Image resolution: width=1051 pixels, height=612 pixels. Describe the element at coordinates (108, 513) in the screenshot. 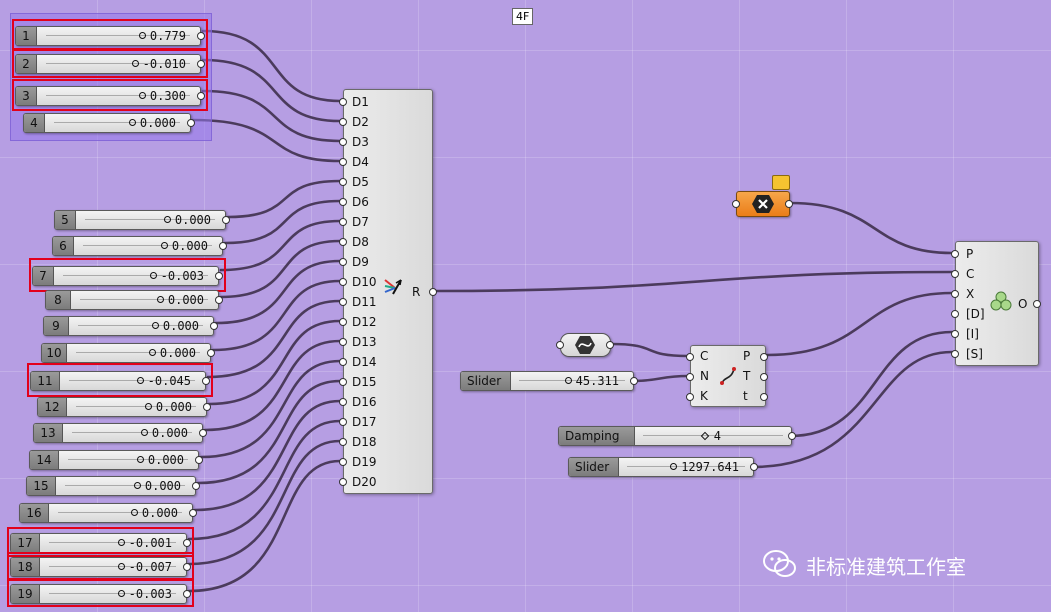

I see `number-slider-16: 16 0.000` at that location.